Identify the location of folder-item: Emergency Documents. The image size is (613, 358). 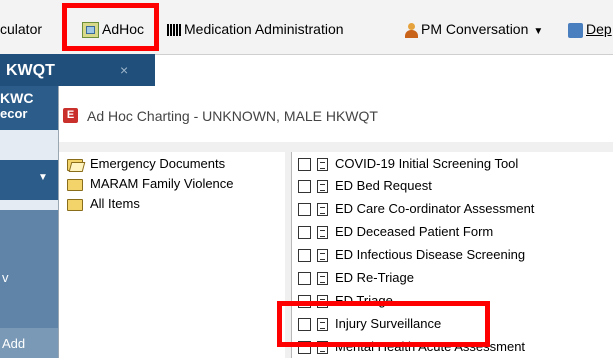
(146, 163).